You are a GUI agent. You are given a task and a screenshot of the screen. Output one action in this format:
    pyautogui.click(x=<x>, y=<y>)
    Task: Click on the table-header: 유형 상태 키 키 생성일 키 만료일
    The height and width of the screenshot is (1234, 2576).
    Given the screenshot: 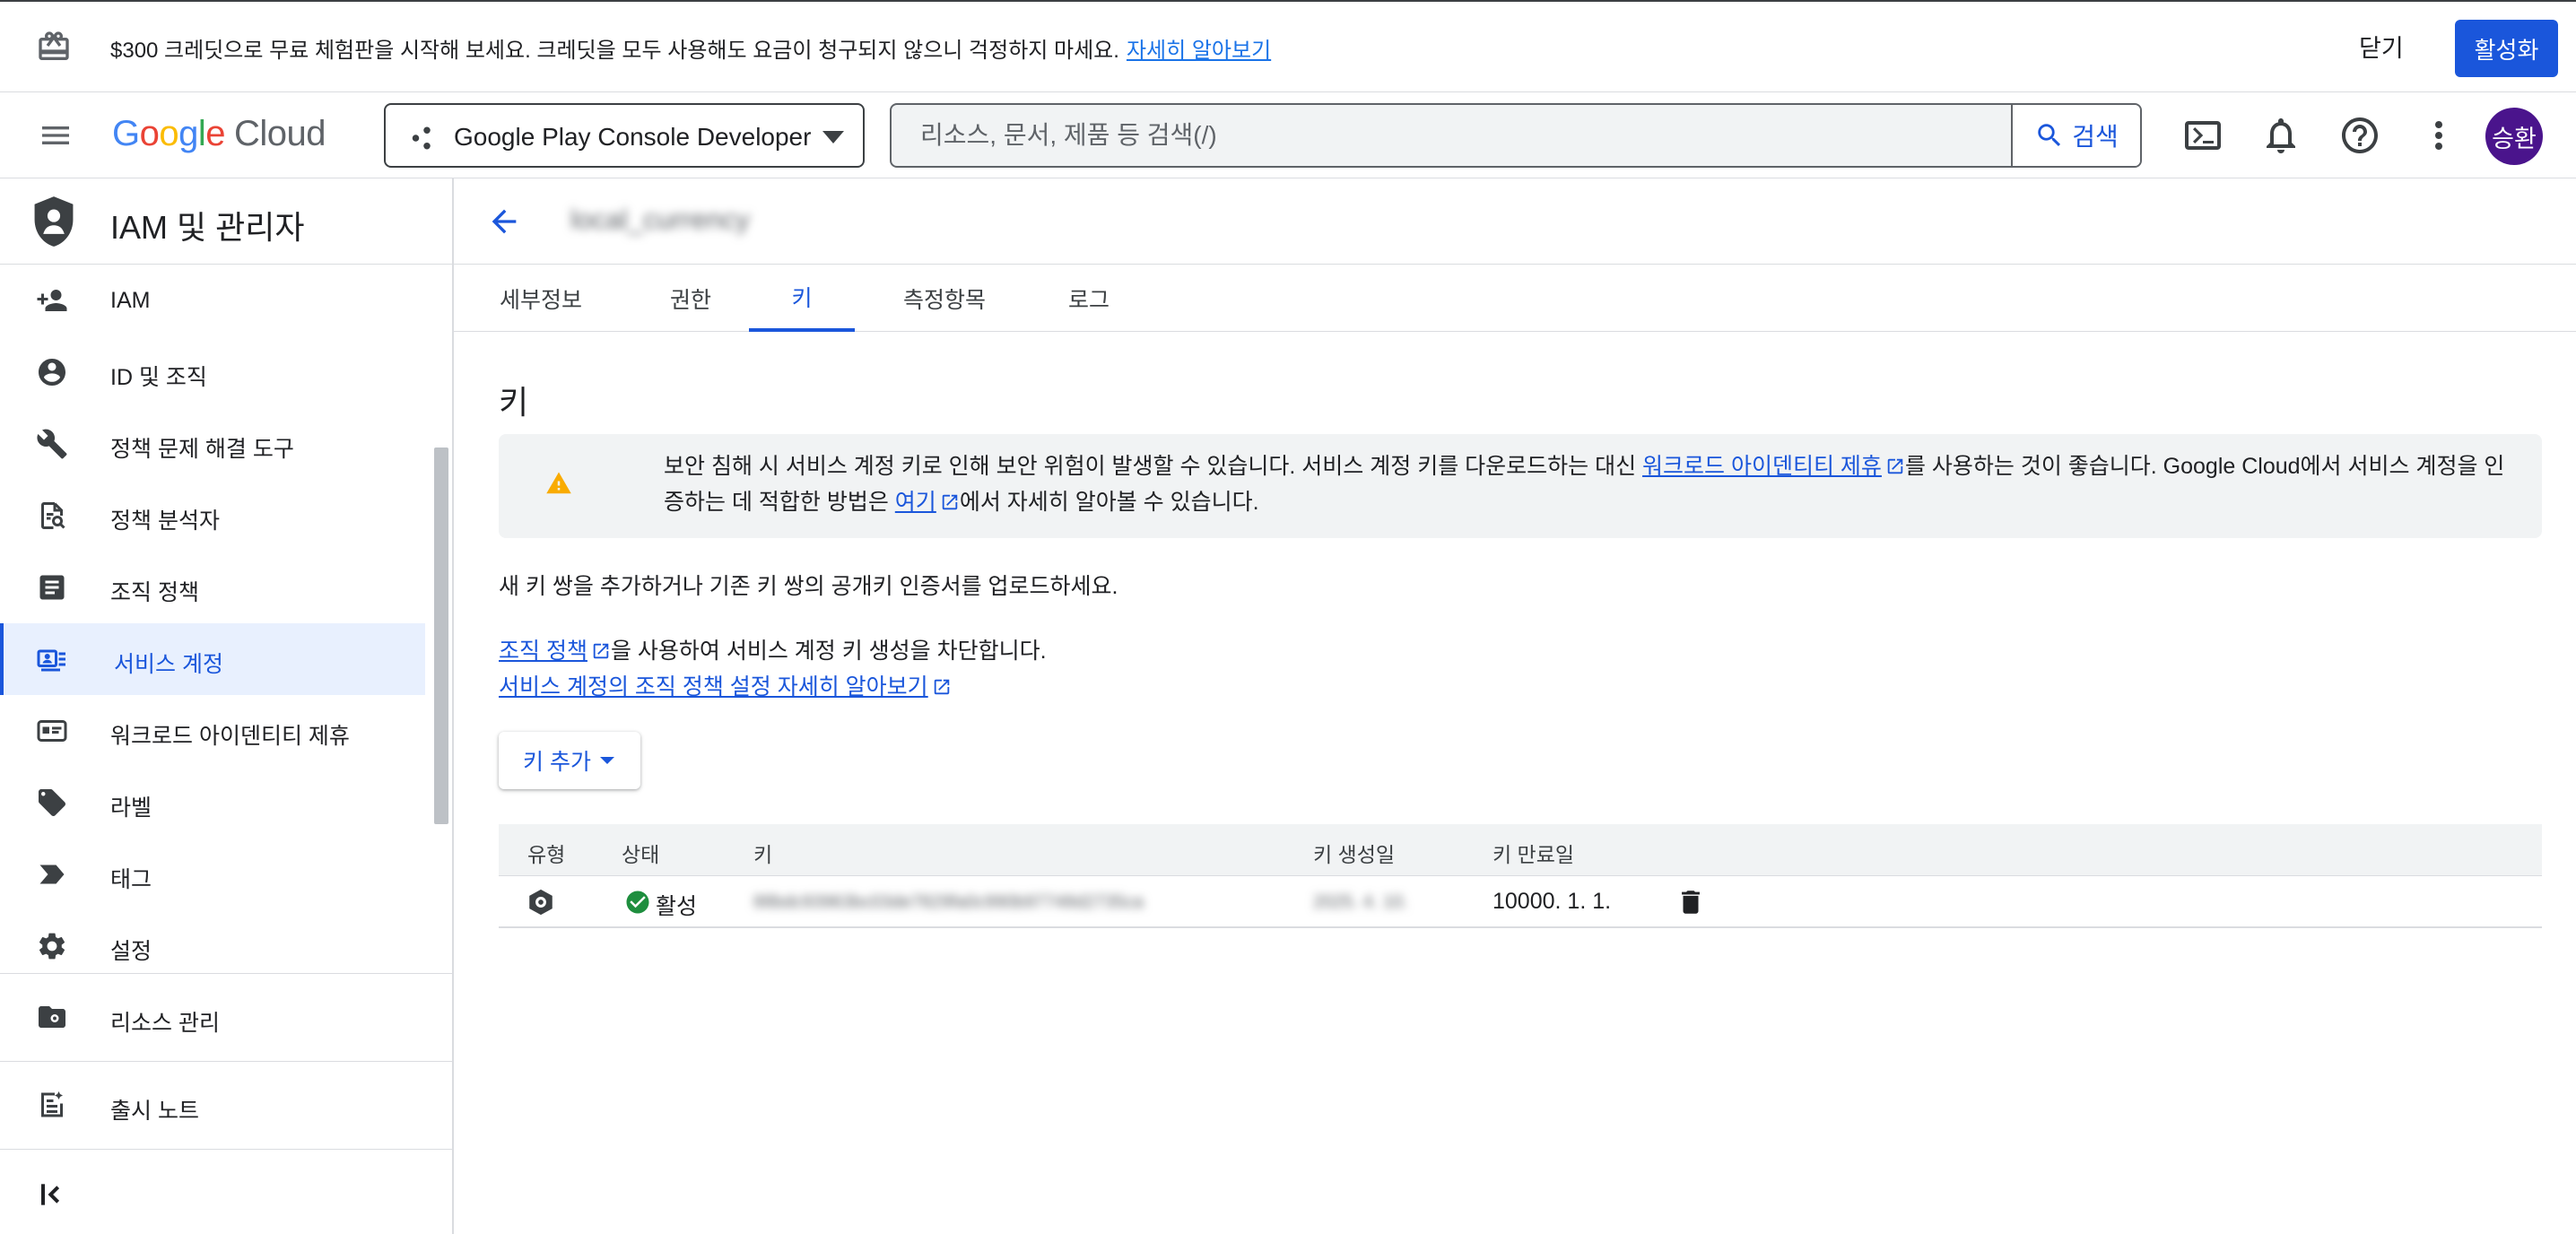 What is the action you would take?
    pyautogui.click(x=1520, y=850)
    